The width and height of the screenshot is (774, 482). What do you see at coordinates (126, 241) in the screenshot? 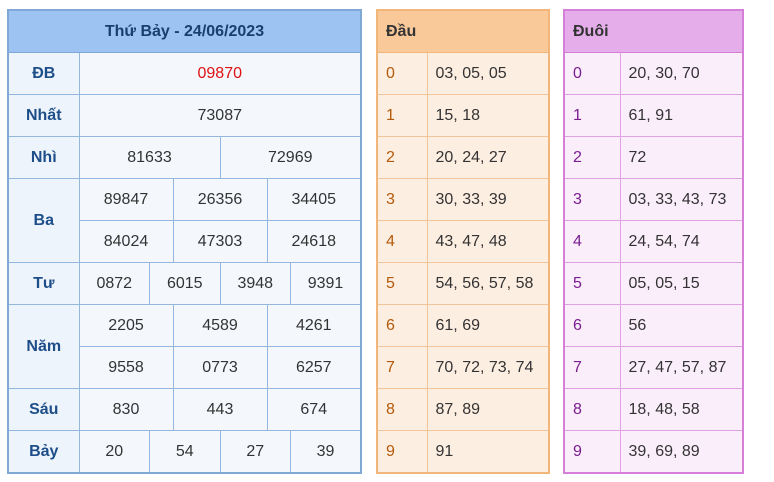
I see `prize-value: 84024` at bounding box center [126, 241].